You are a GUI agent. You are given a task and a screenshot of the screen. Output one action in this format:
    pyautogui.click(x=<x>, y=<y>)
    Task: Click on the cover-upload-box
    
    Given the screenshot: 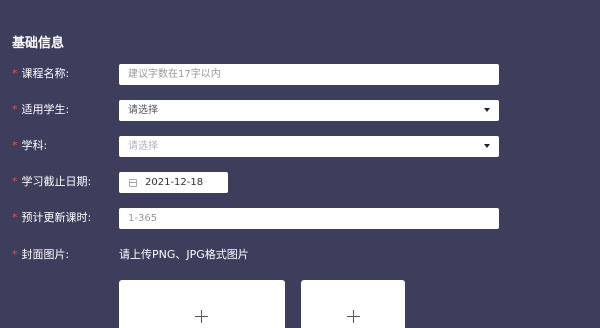 What is the action you would take?
    pyautogui.click(x=202, y=304)
    